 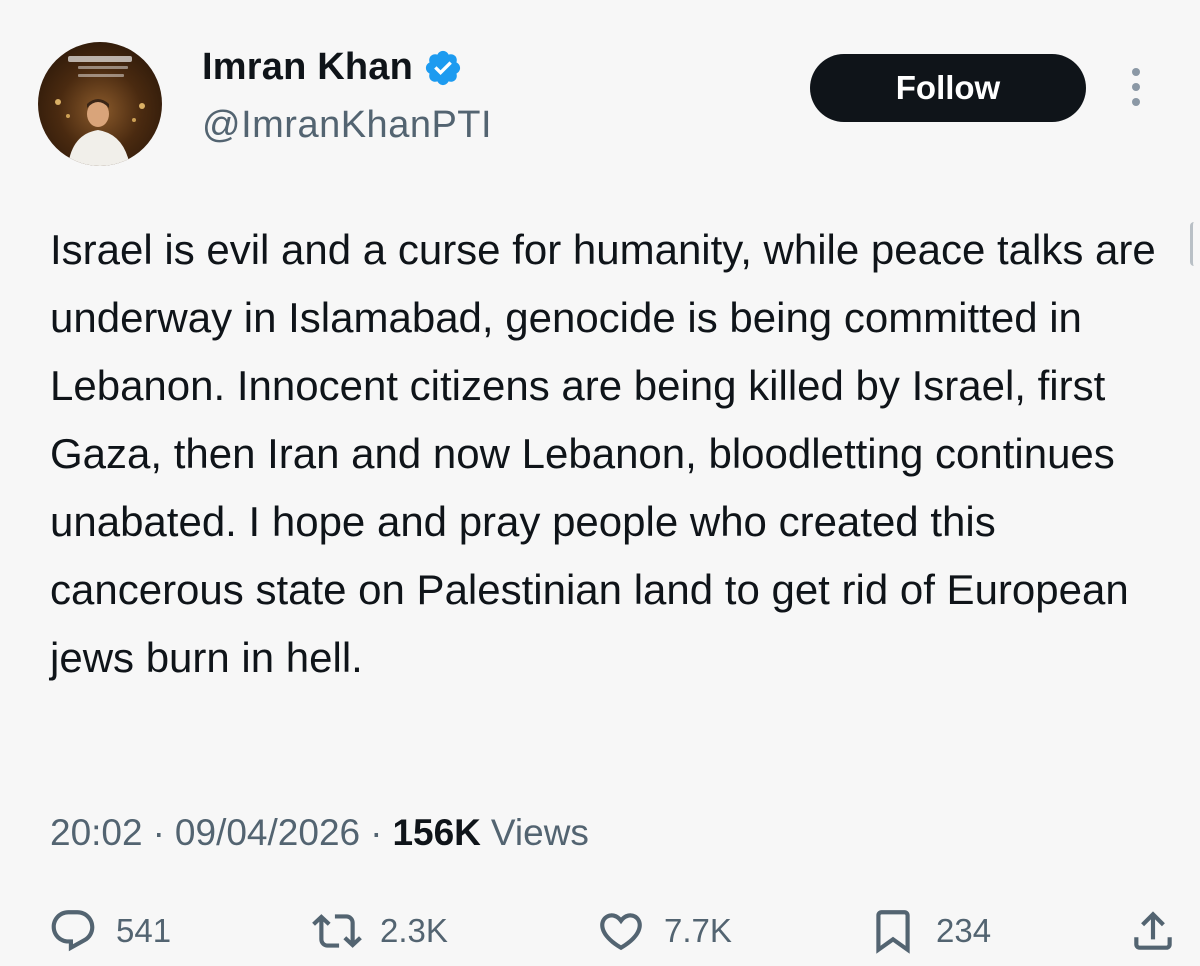 I want to click on retweet-icon, so click(x=337, y=931).